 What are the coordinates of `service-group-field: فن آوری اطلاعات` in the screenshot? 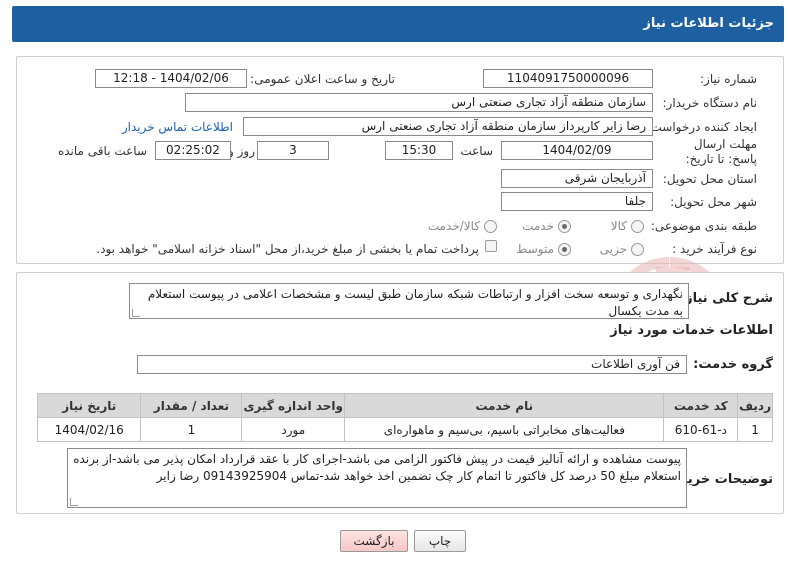 It's located at (412, 364).